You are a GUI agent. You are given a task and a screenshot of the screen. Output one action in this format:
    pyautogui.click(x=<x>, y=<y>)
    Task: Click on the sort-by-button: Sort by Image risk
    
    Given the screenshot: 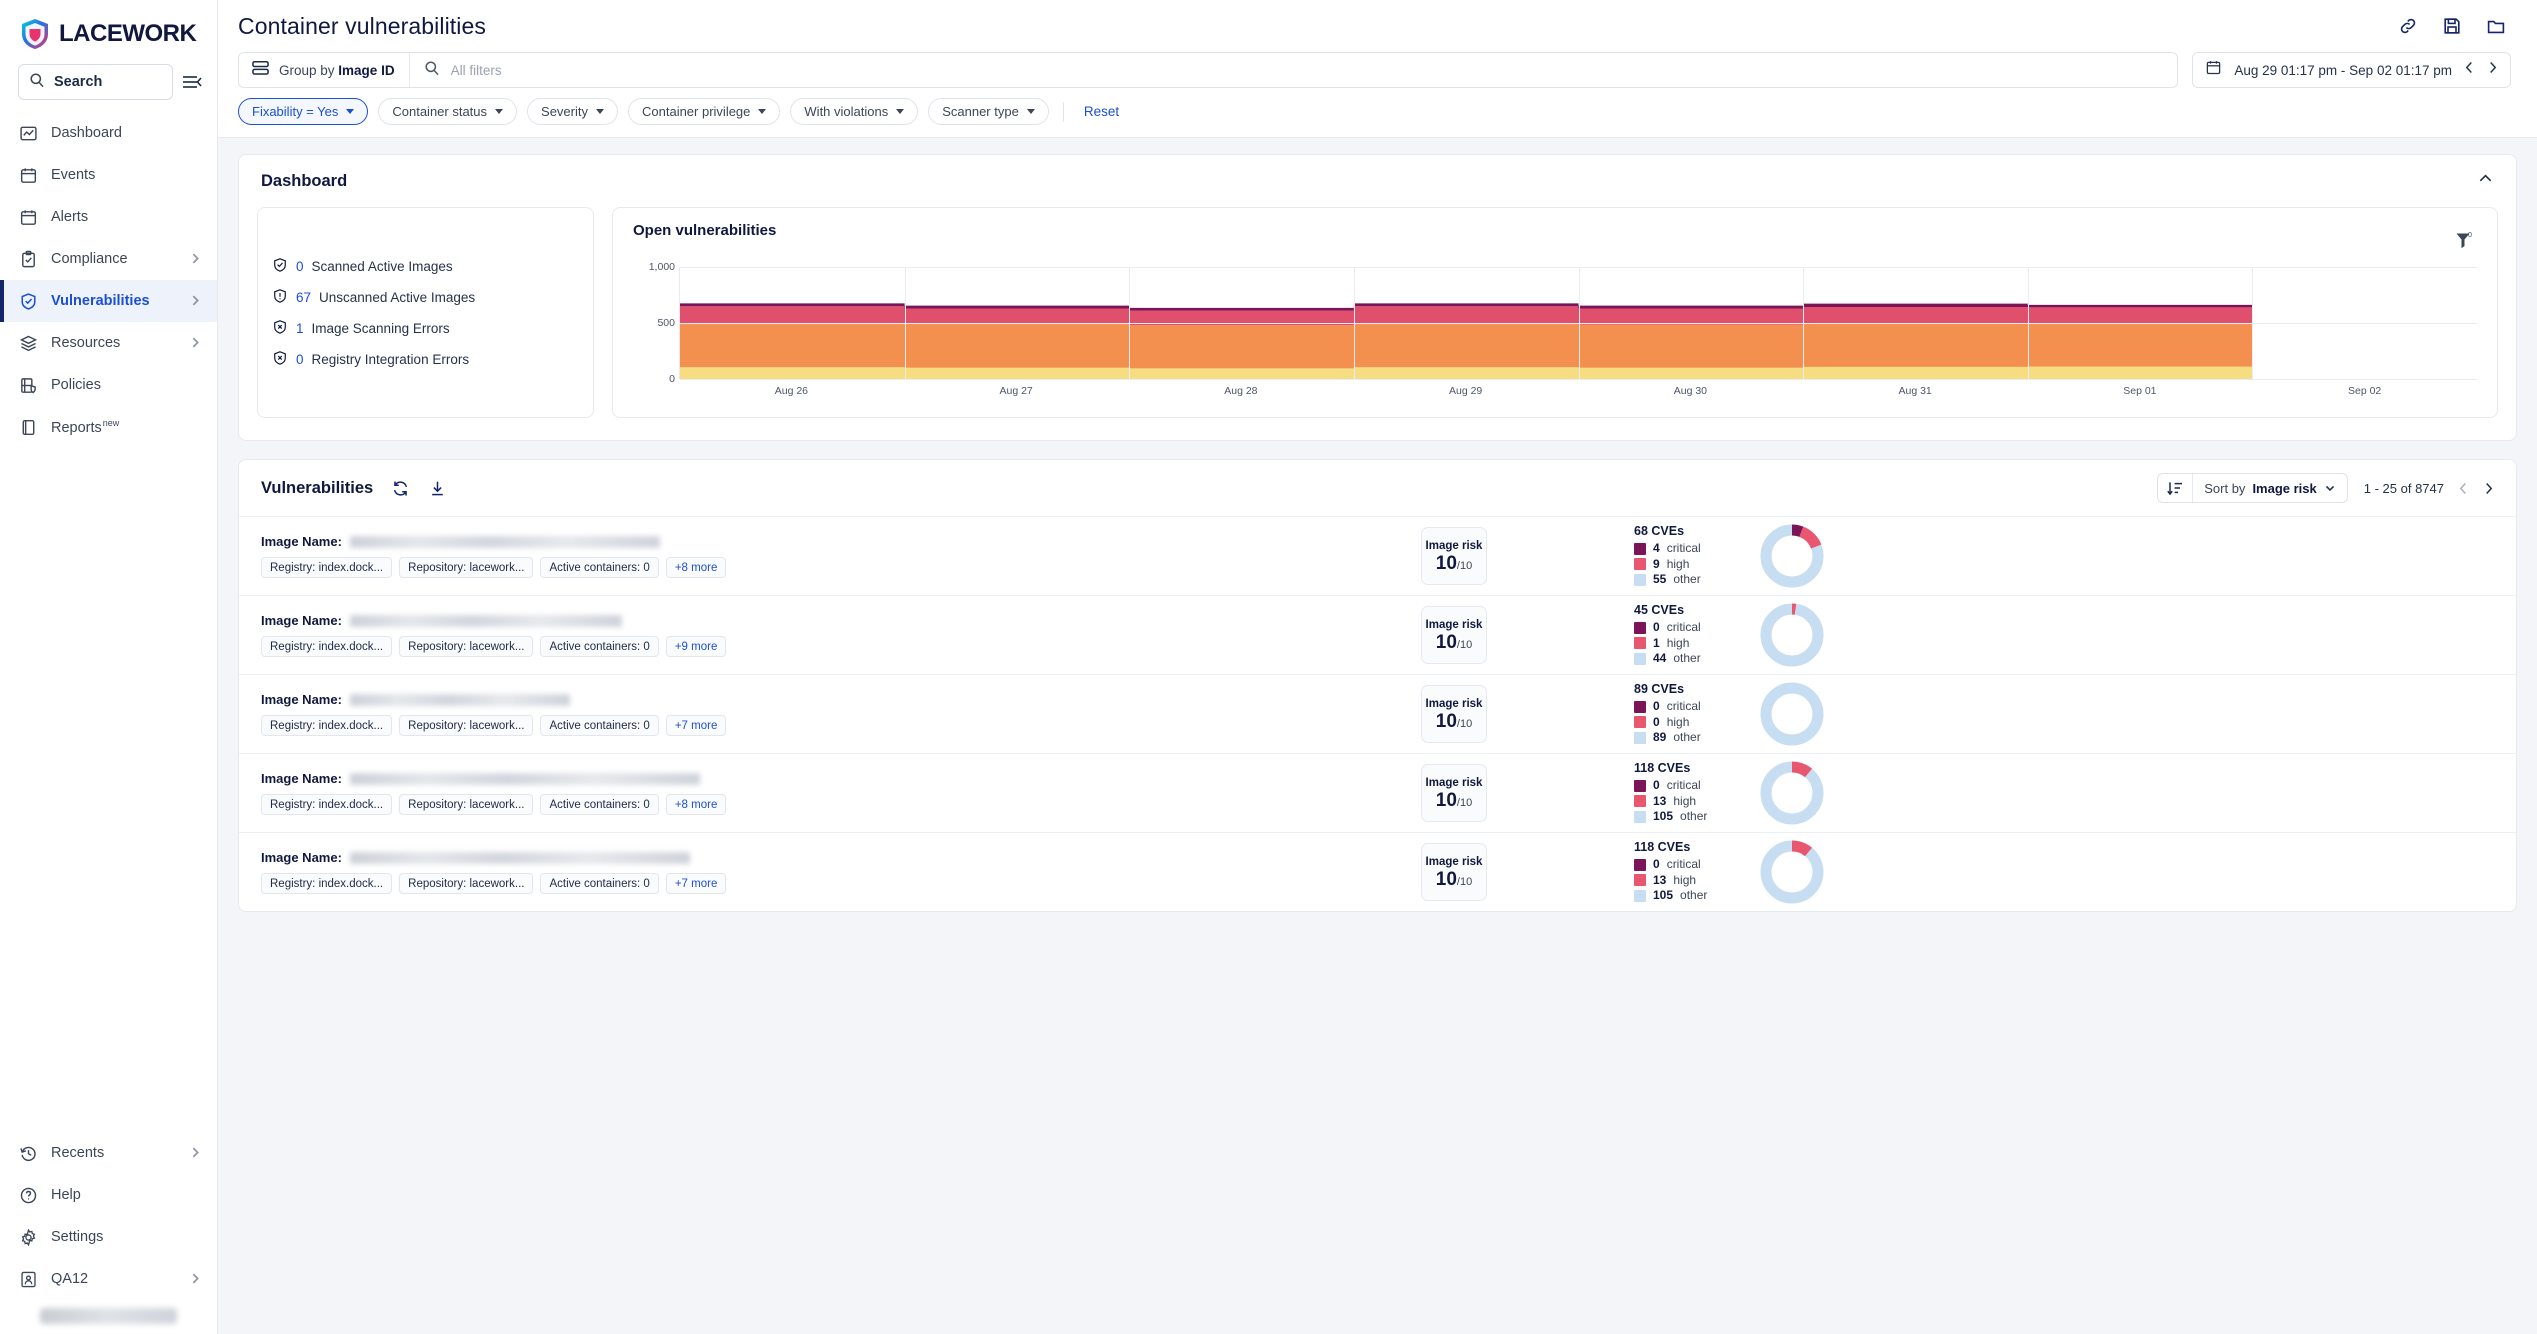 What is the action you would take?
    pyautogui.click(x=2252, y=488)
    